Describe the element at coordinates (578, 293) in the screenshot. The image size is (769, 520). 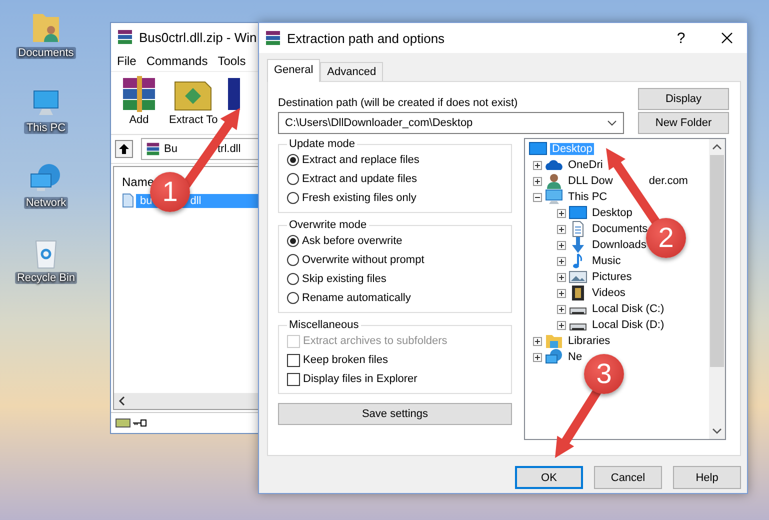
I see `film-icon` at that location.